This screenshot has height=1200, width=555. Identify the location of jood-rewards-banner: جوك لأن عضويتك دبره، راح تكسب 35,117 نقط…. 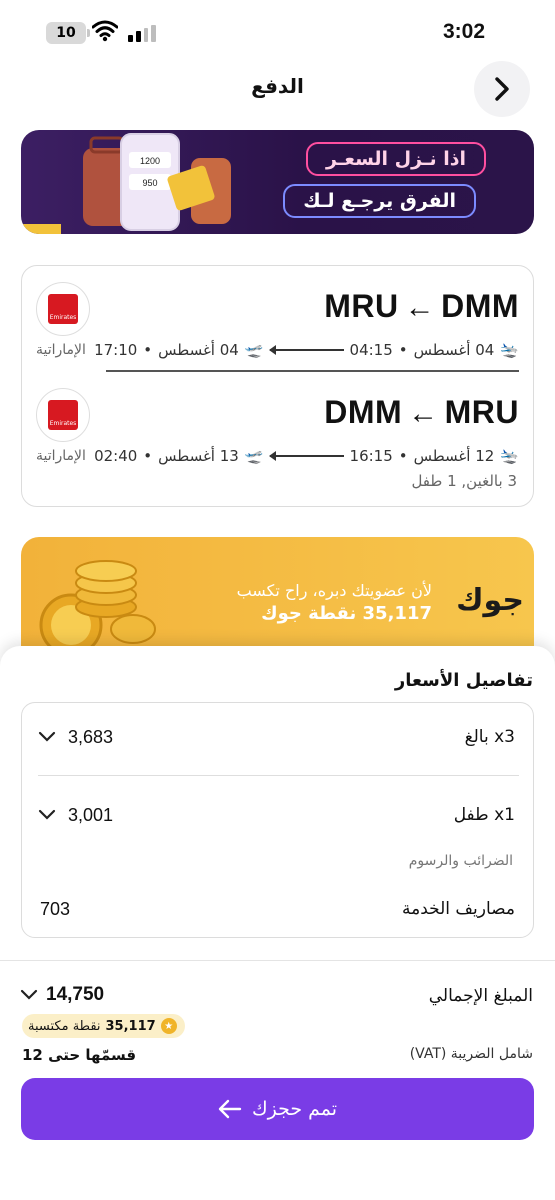
(277, 597).